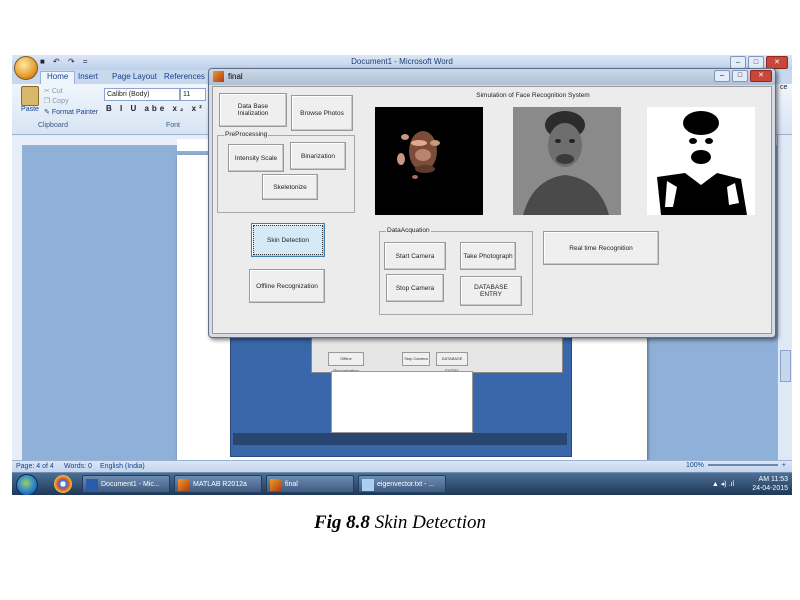 The image size is (800, 600). What do you see at coordinates (287, 286) in the screenshot?
I see `offline-recognition-button: Offline Recognization` at bounding box center [287, 286].